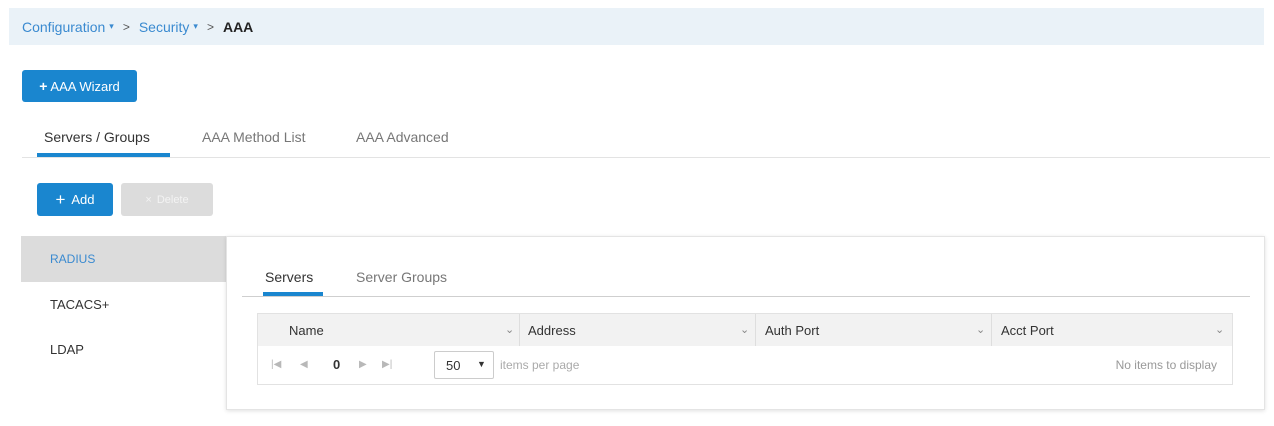  Describe the element at coordinates (481, 364) in the screenshot. I see `caret-down-icon: ▼` at that location.